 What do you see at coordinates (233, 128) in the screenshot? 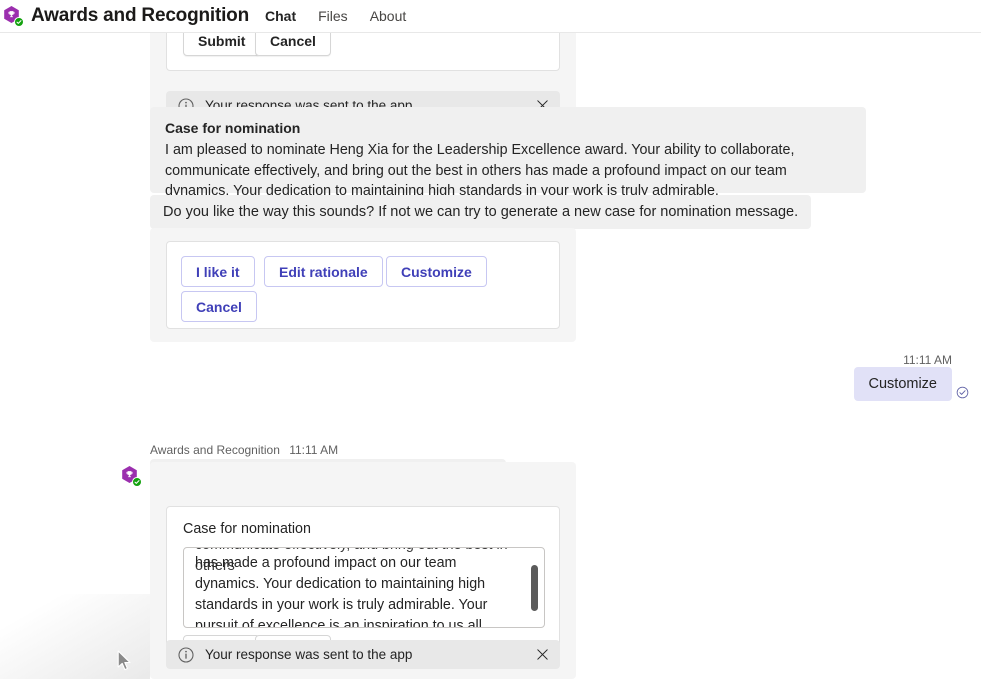
I see `nomination-card-title: Case for nomination` at bounding box center [233, 128].